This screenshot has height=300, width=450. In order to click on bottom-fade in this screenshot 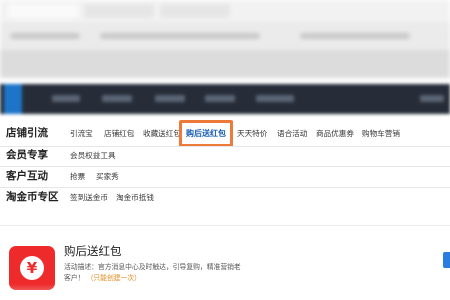, I will do `click(225, 292)`.